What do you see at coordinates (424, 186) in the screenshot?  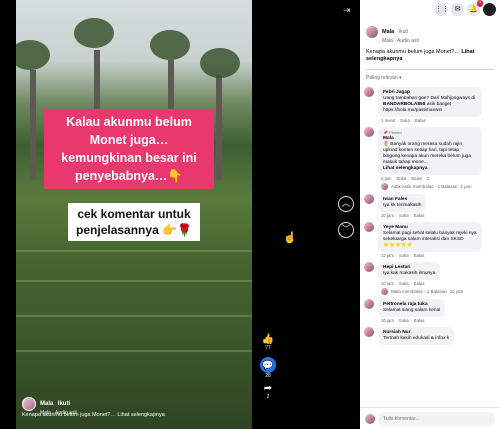 I see `replies-label: Astik Astik membalas · 1 Balasan` at bounding box center [424, 186].